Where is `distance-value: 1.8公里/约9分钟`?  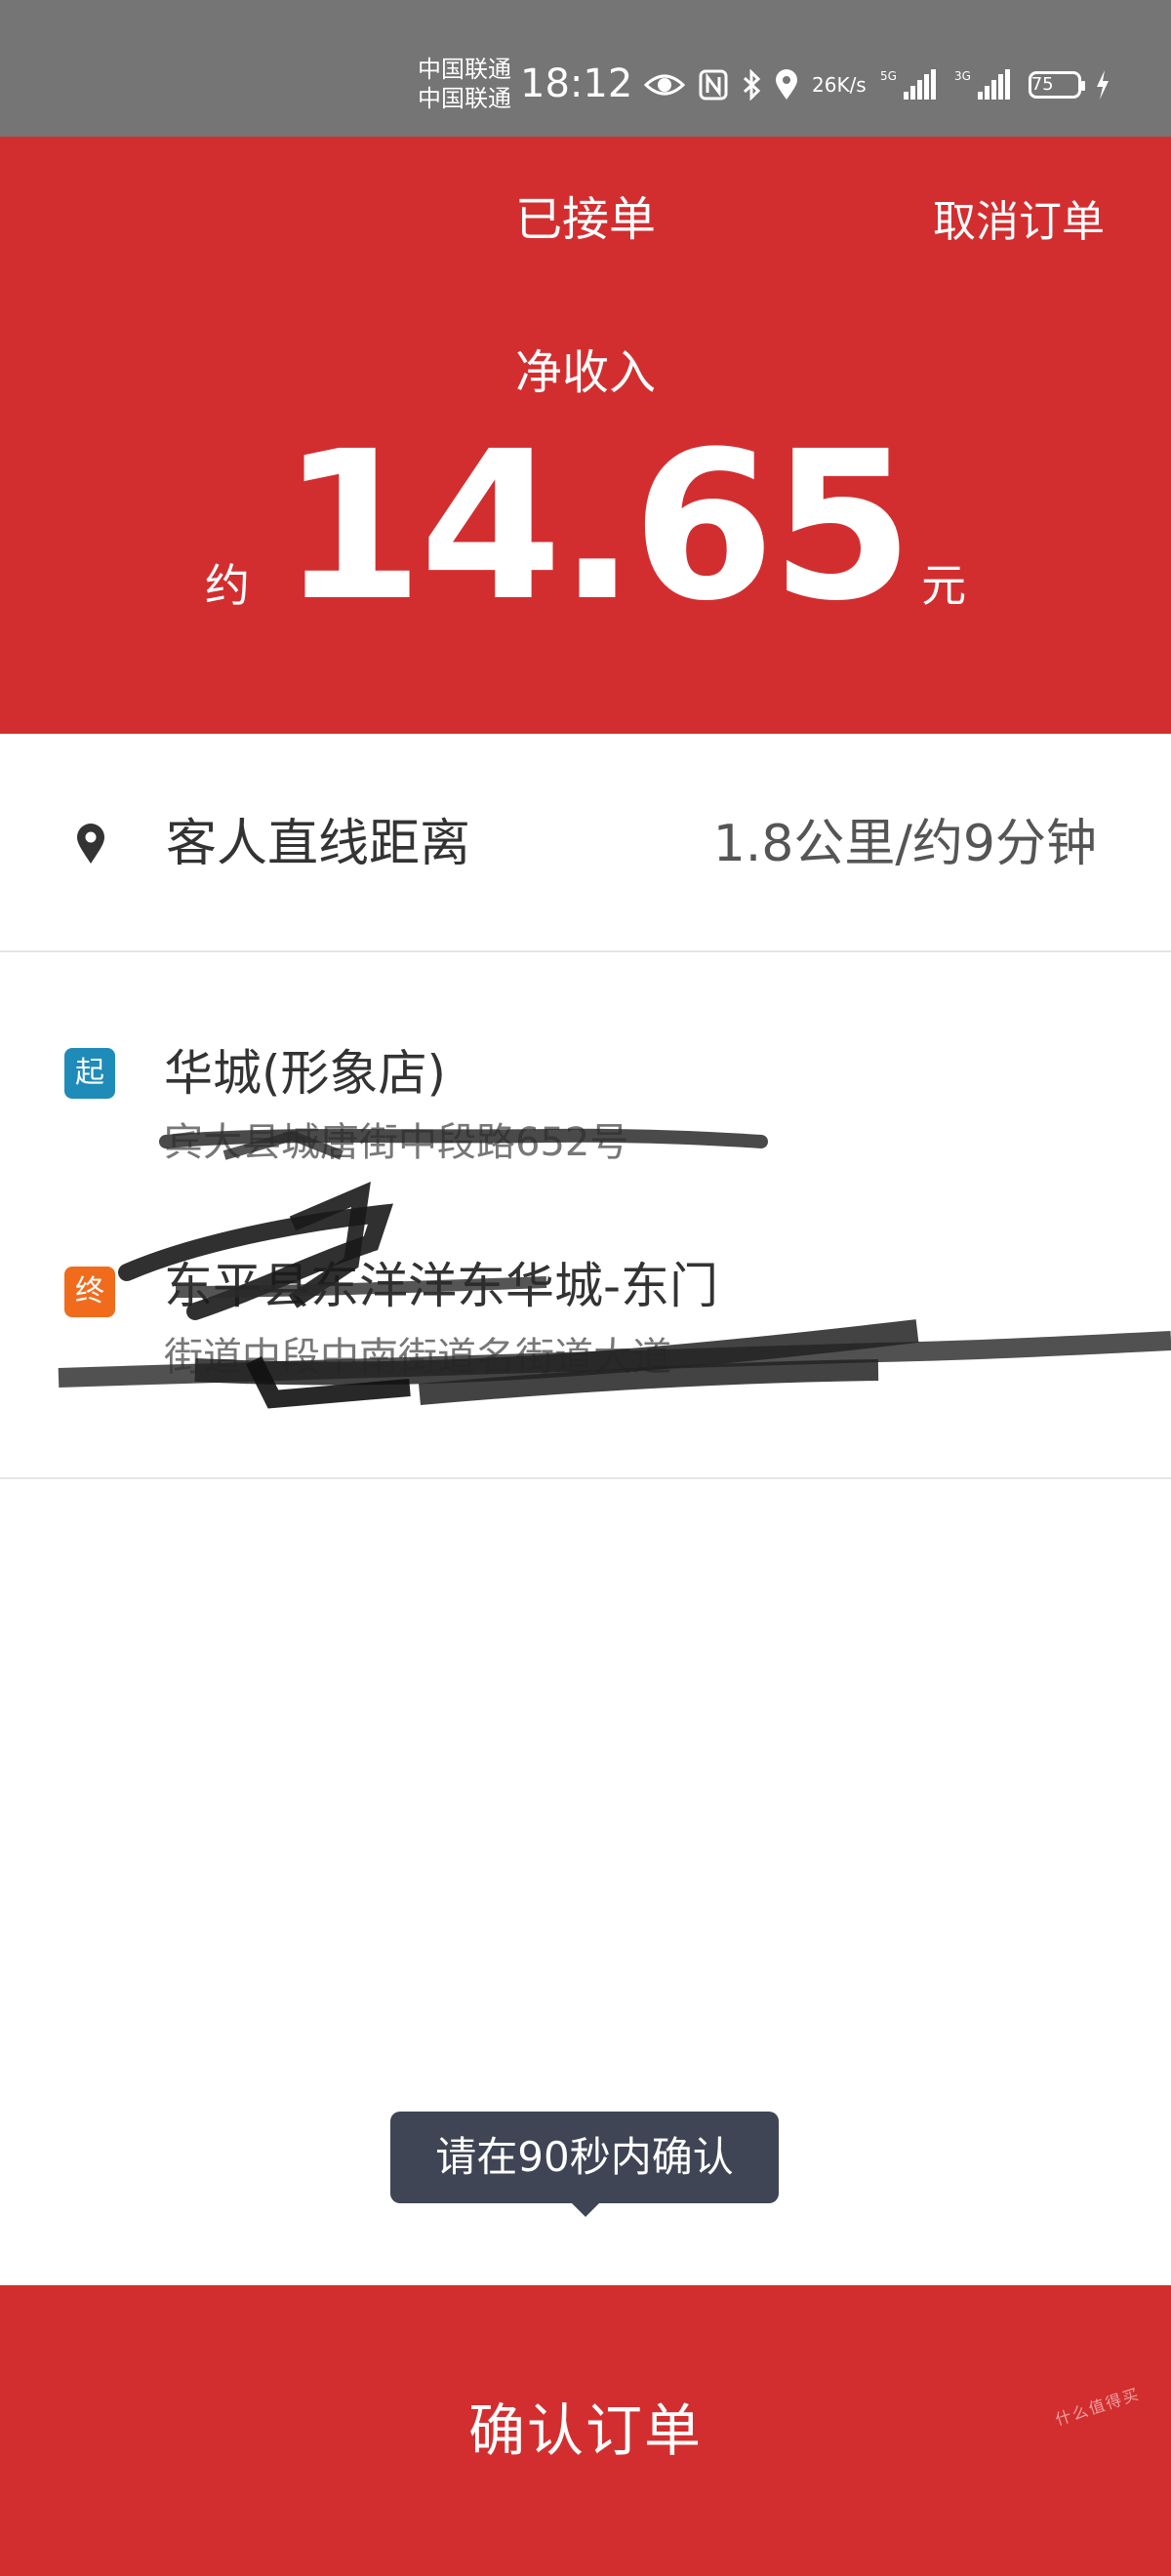 distance-value: 1.8公里/约9分钟 is located at coordinates (904, 844).